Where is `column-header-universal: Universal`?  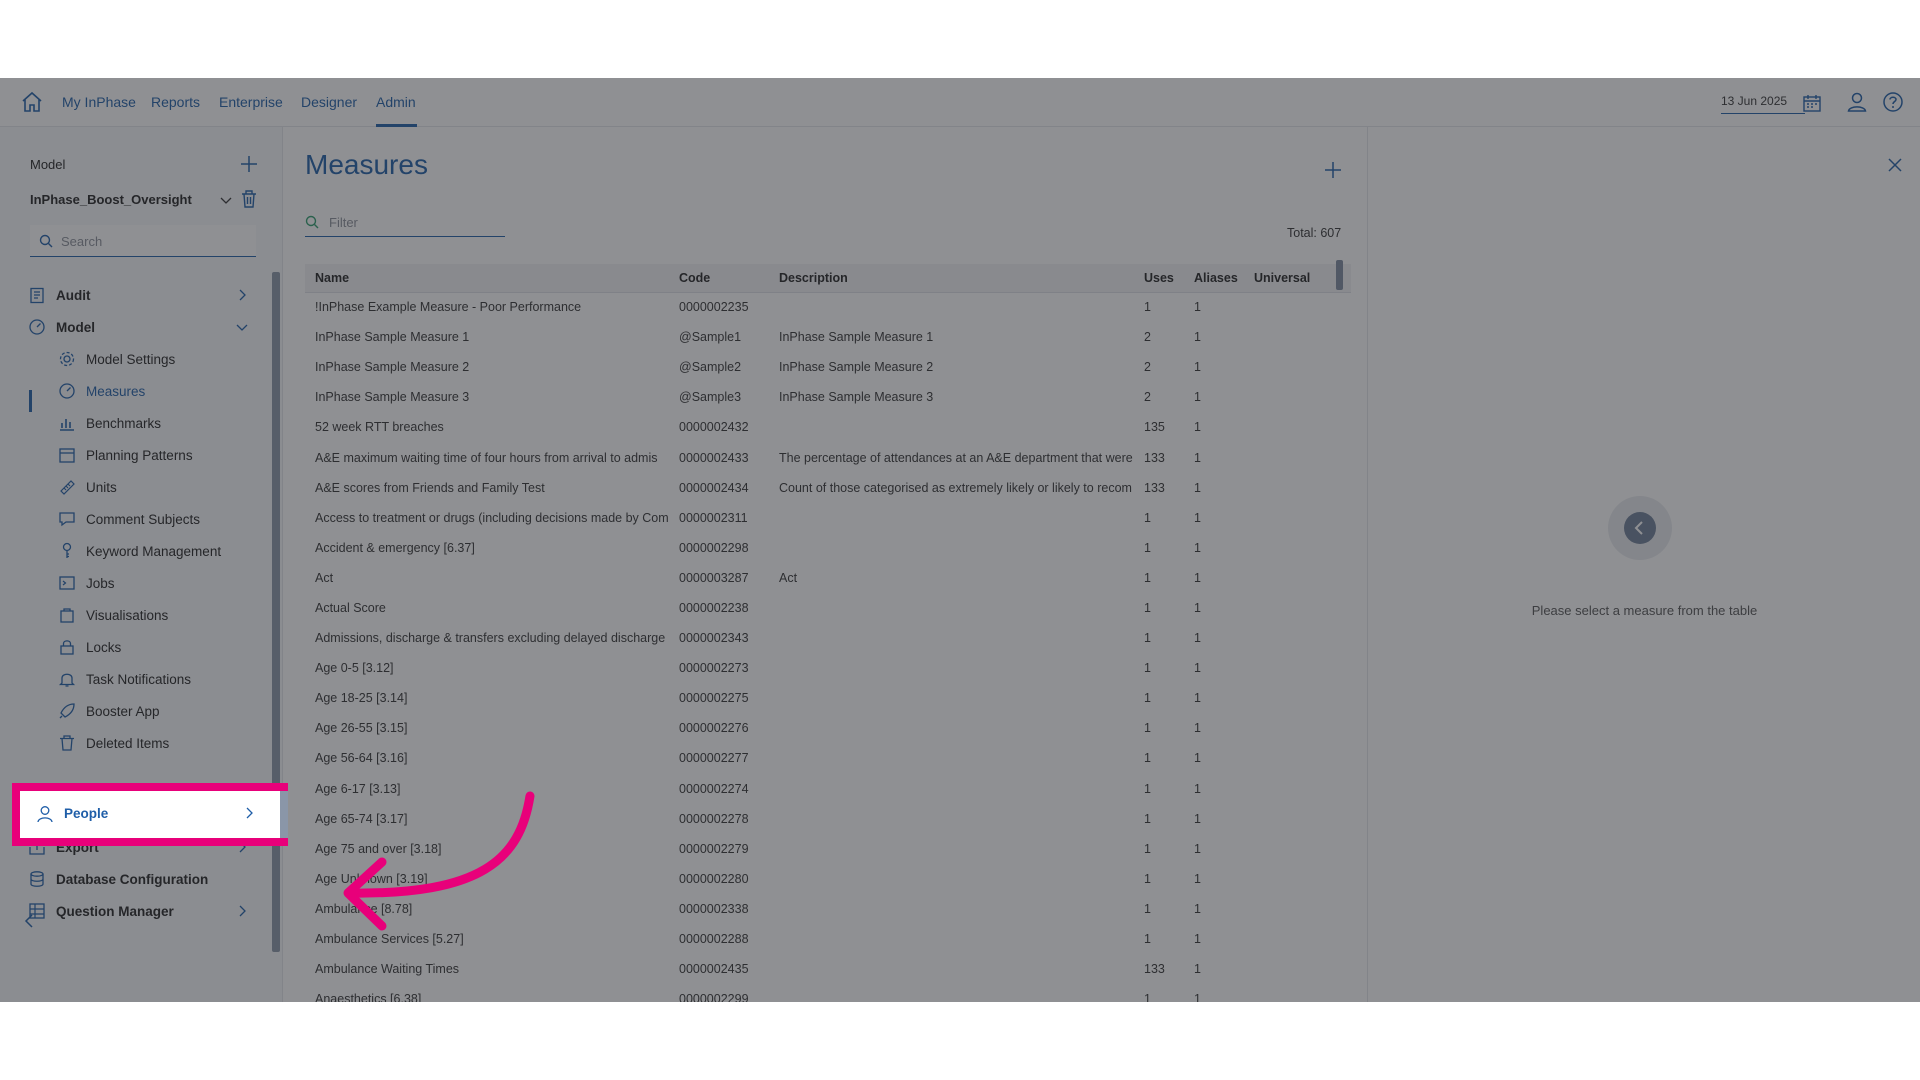
column-header-universal: Universal is located at coordinates (1297, 278).